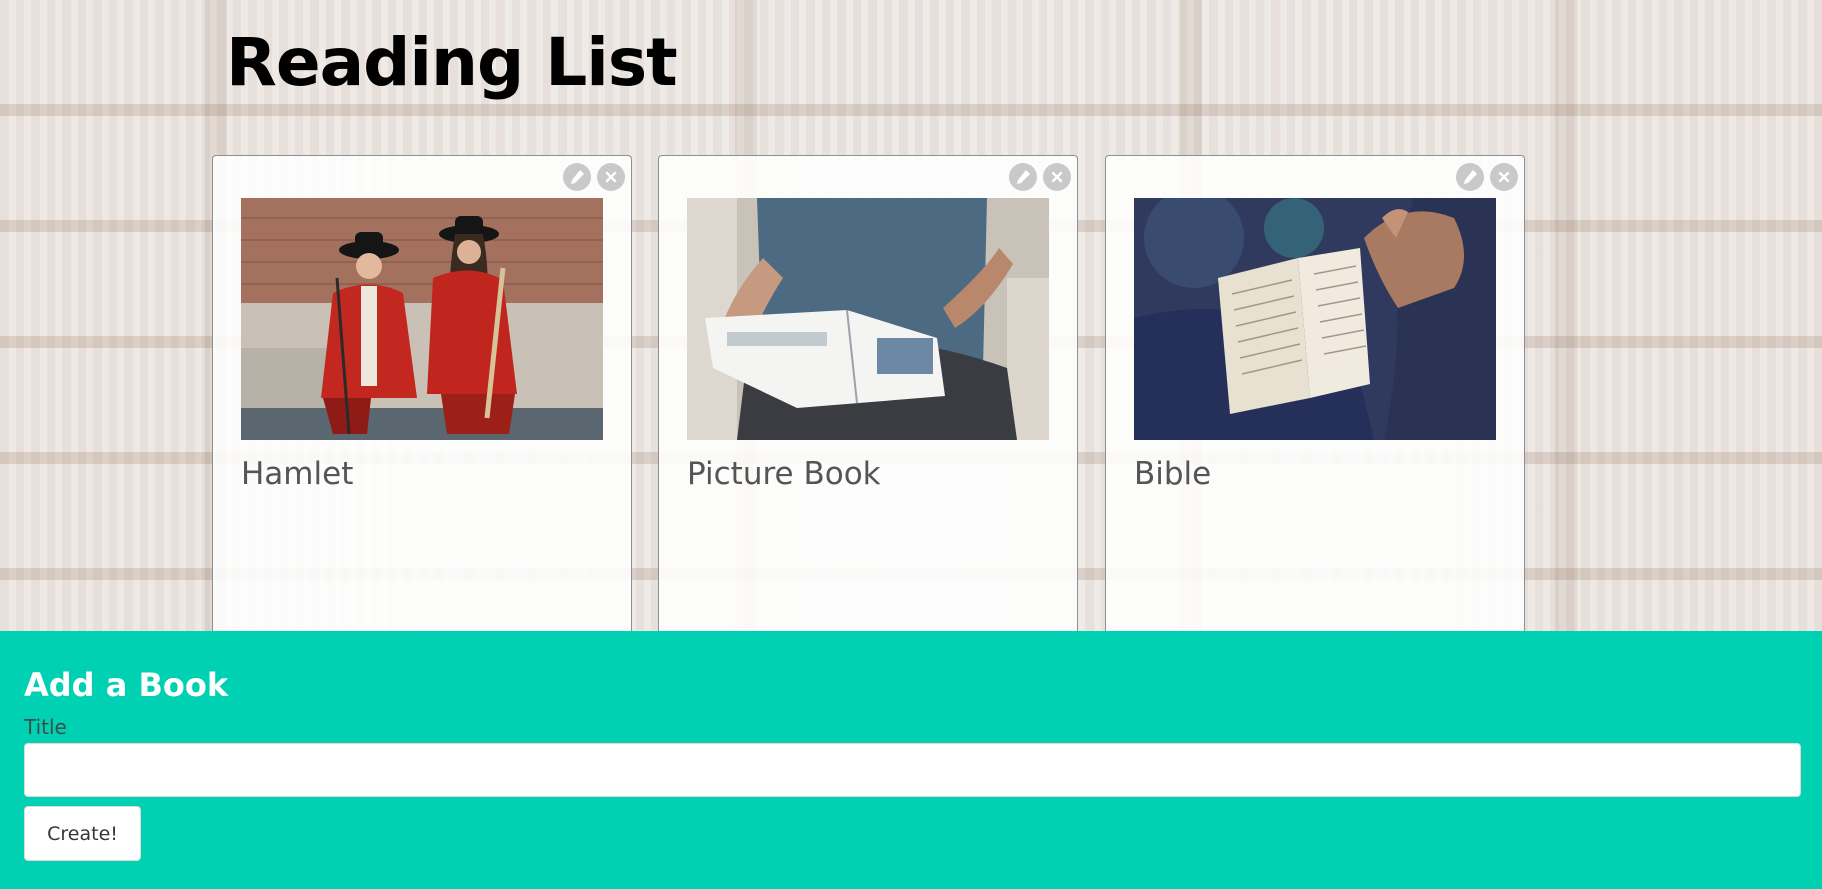 The height and width of the screenshot is (889, 1822). What do you see at coordinates (82, 833) in the screenshot?
I see `create-button: Create!` at bounding box center [82, 833].